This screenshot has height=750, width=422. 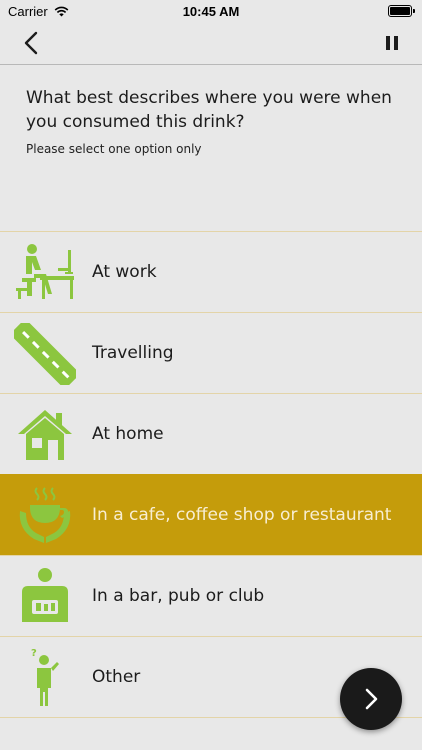 What do you see at coordinates (116, 677) in the screenshot?
I see `option-label: Other` at bounding box center [116, 677].